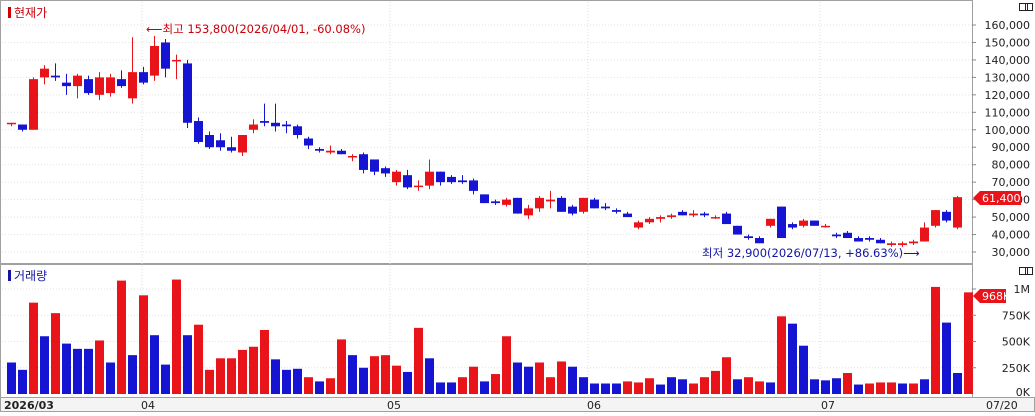 The image size is (1035, 416). Describe the element at coordinates (1016, 368) in the screenshot. I see `volume-tick-label: 250K` at that location.